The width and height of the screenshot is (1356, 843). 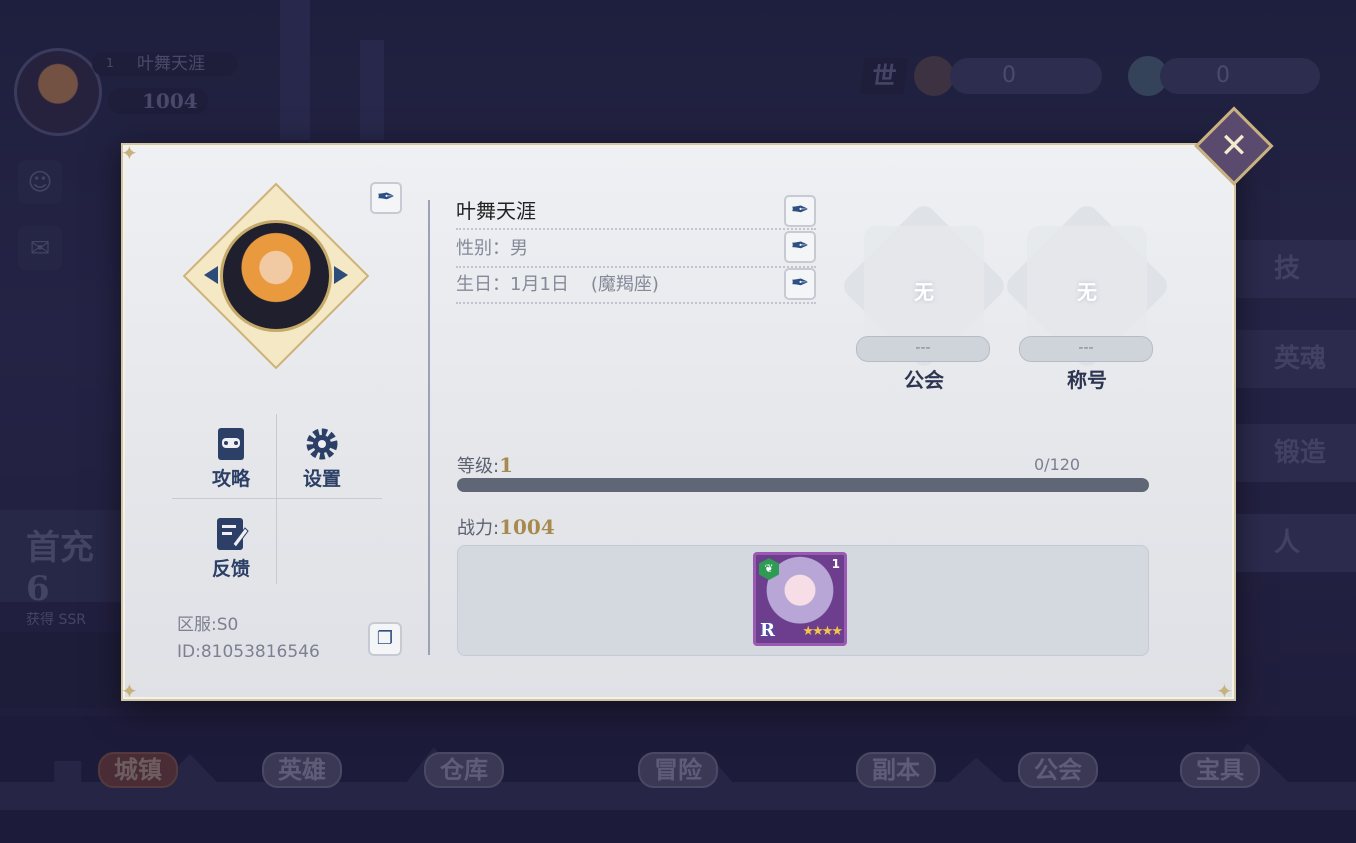 I want to click on exp-text: 0/120, so click(x=1057, y=464).